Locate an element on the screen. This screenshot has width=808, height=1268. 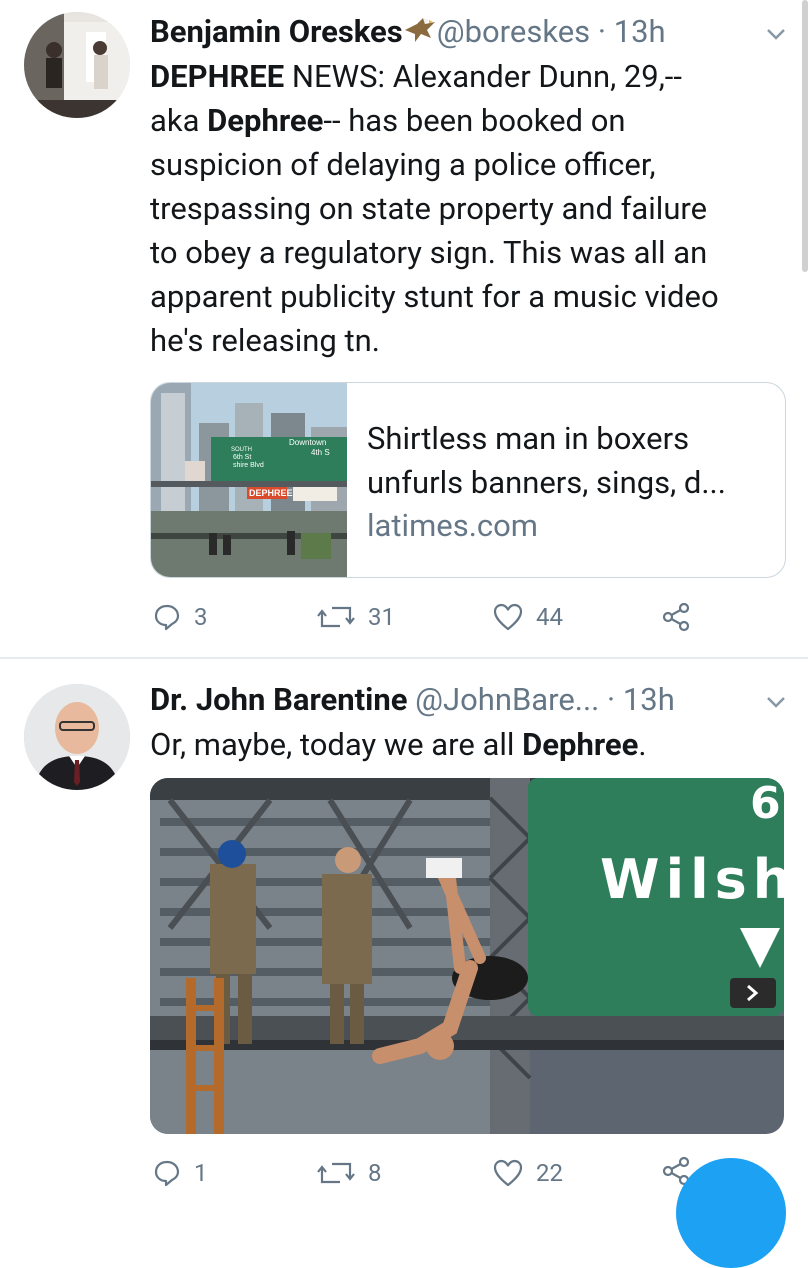
compose-button is located at coordinates (731, 1213).